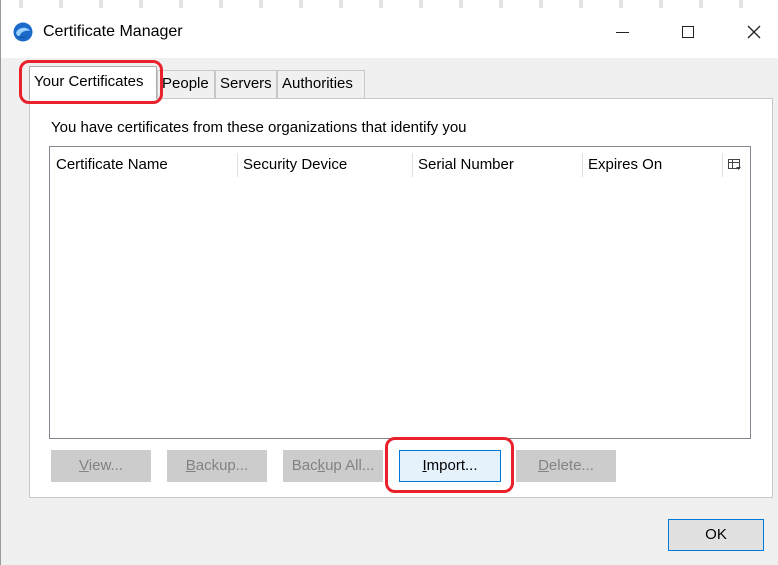 This screenshot has height=565, width=778. Describe the element at coordinates (246, 84) in the screenshot. I see `tab-servers: Servers` at that location.